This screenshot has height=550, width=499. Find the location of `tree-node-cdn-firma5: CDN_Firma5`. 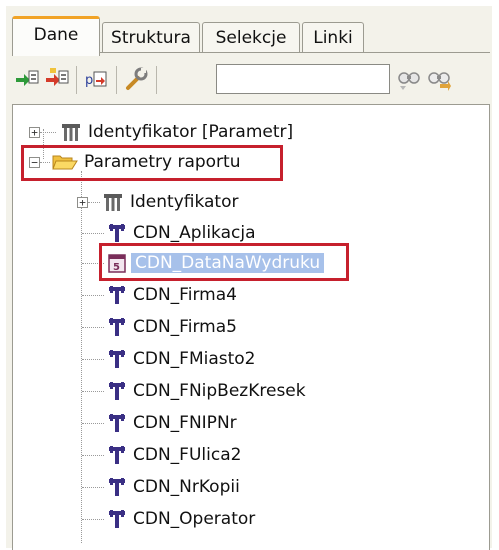

tree-node-cdn-firma5: CDN_Firma5 is located at coordinates (172, 327).